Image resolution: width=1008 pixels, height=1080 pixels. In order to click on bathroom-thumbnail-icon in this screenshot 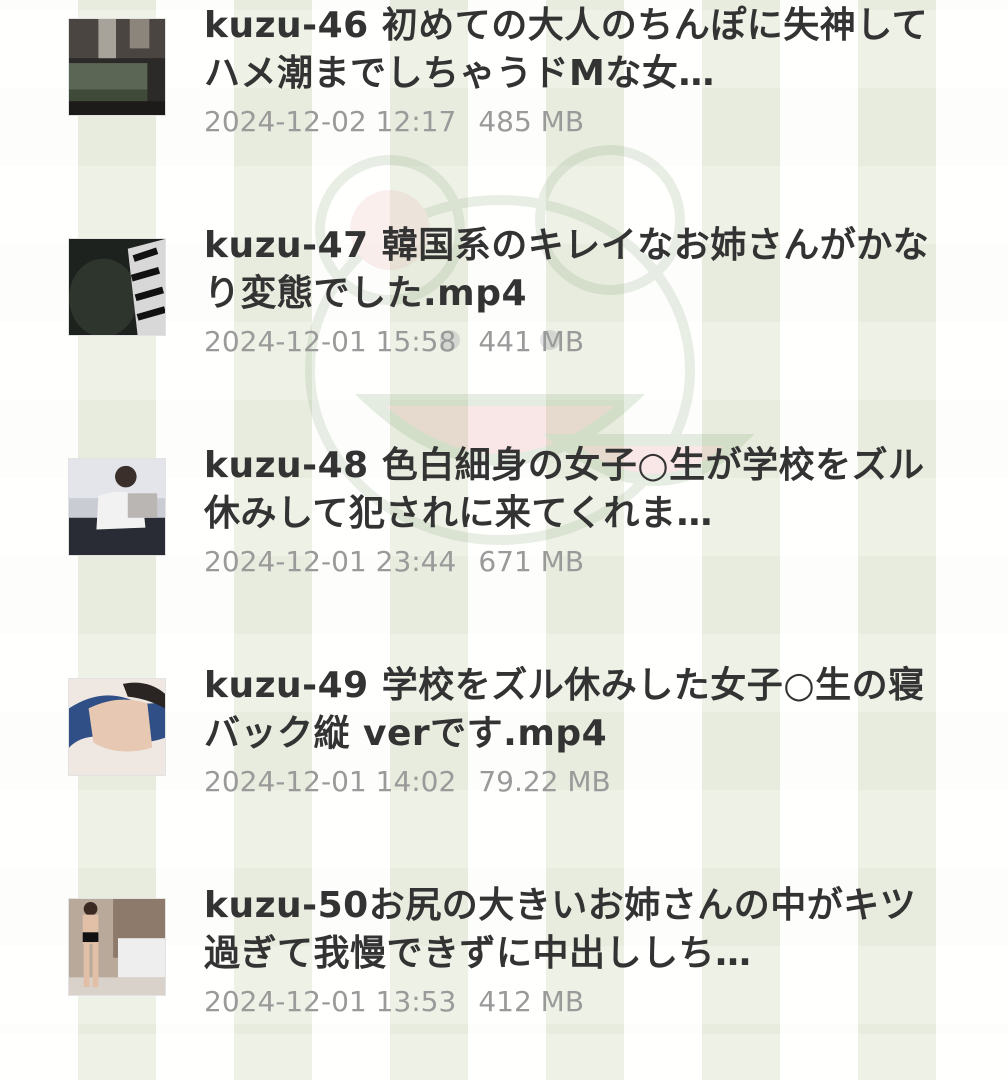, I will do `click(117, 947)`.